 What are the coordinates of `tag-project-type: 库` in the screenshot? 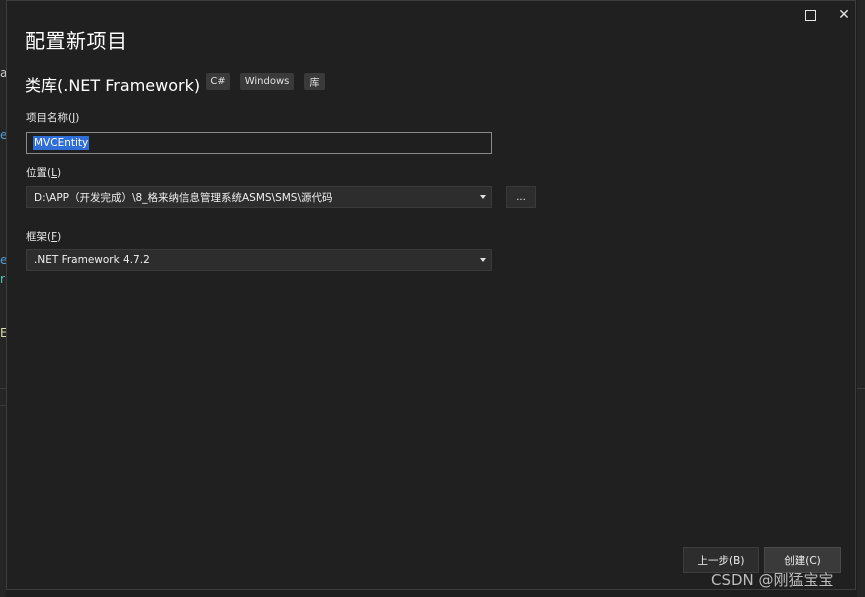 It's located at (314, 81).